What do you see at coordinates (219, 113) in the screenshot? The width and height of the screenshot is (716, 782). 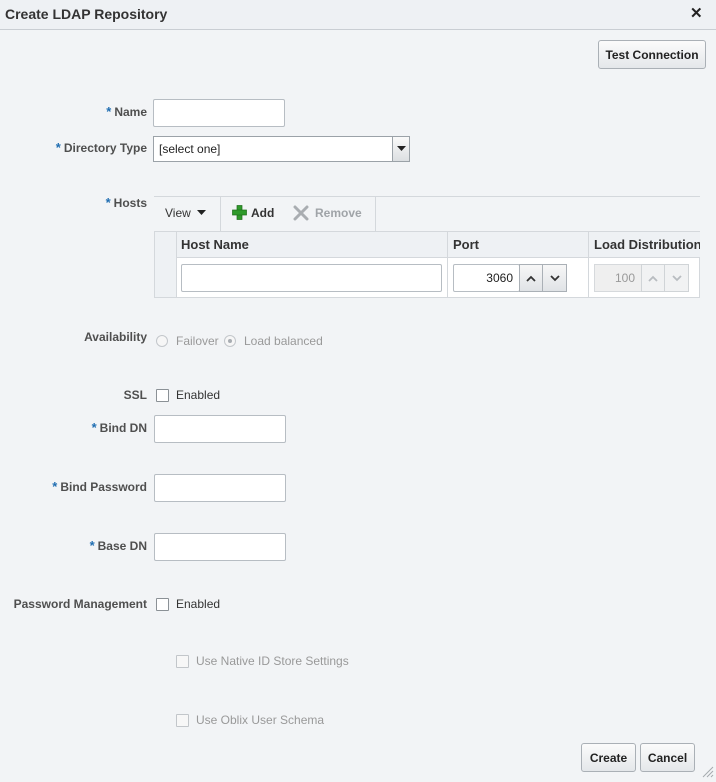 I see `name-input` at bounding box center [219, 113].